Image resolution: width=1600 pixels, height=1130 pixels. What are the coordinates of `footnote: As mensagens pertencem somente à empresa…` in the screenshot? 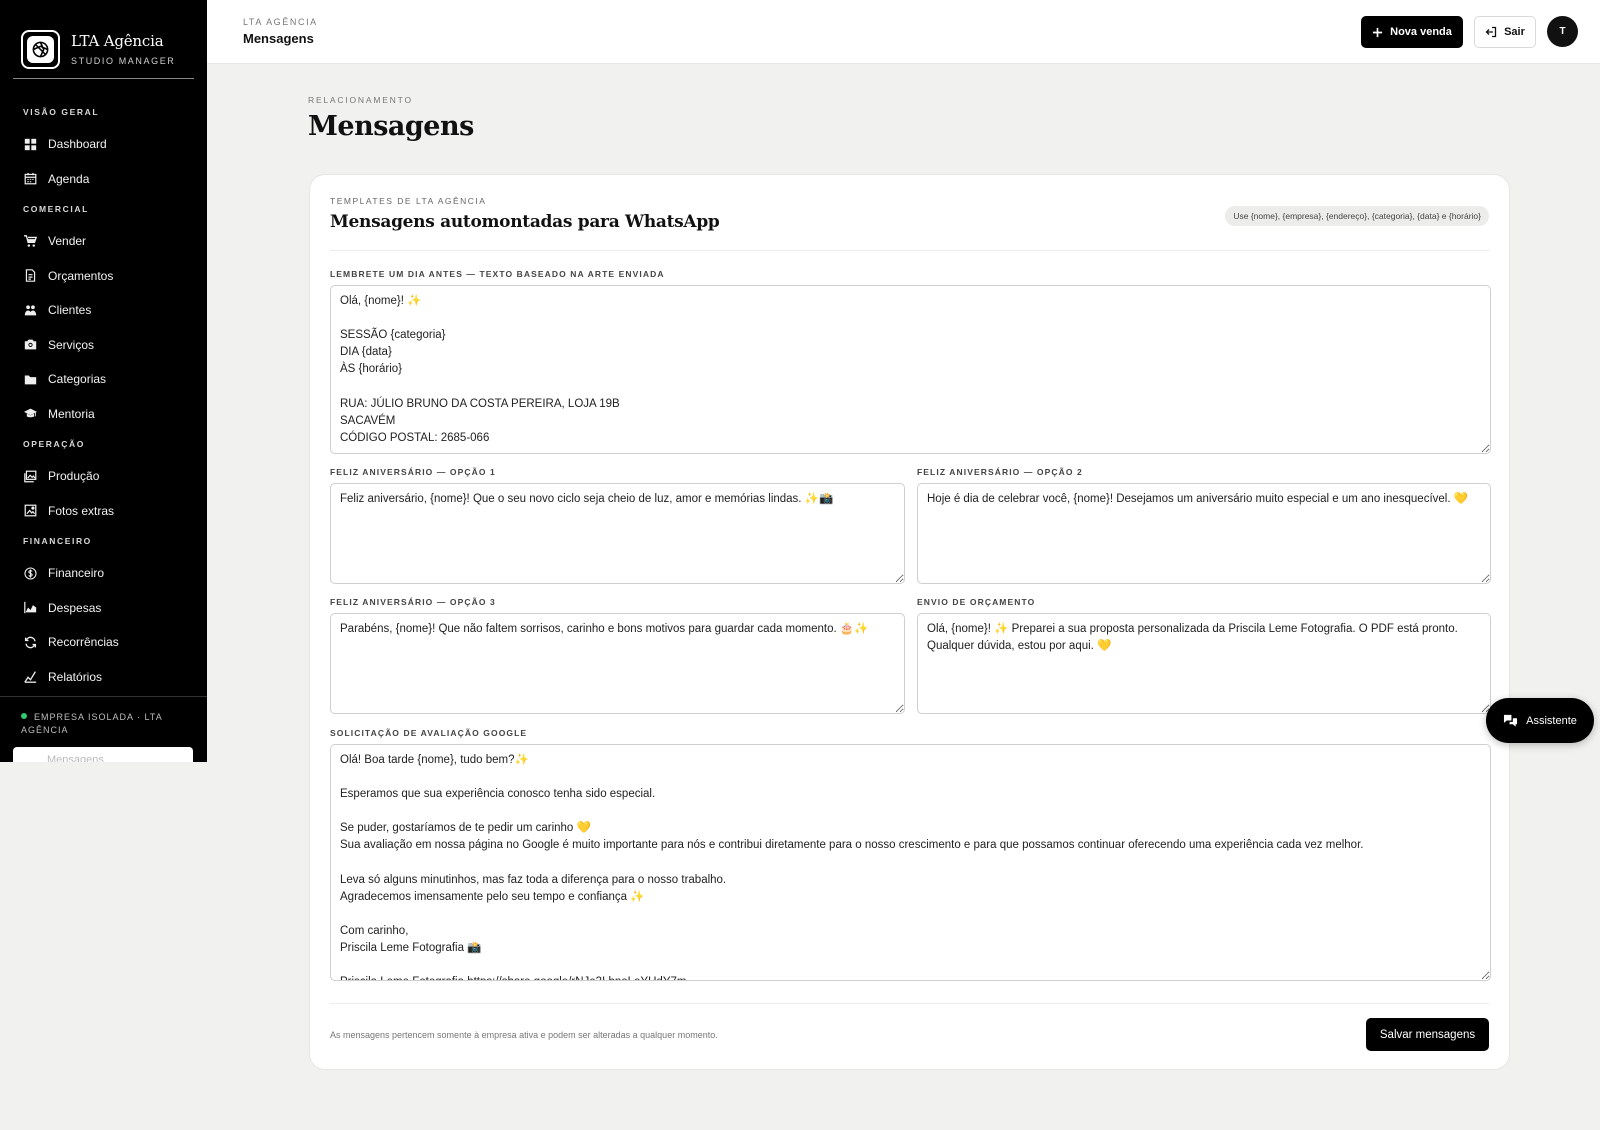 It's located at (524, 1035).